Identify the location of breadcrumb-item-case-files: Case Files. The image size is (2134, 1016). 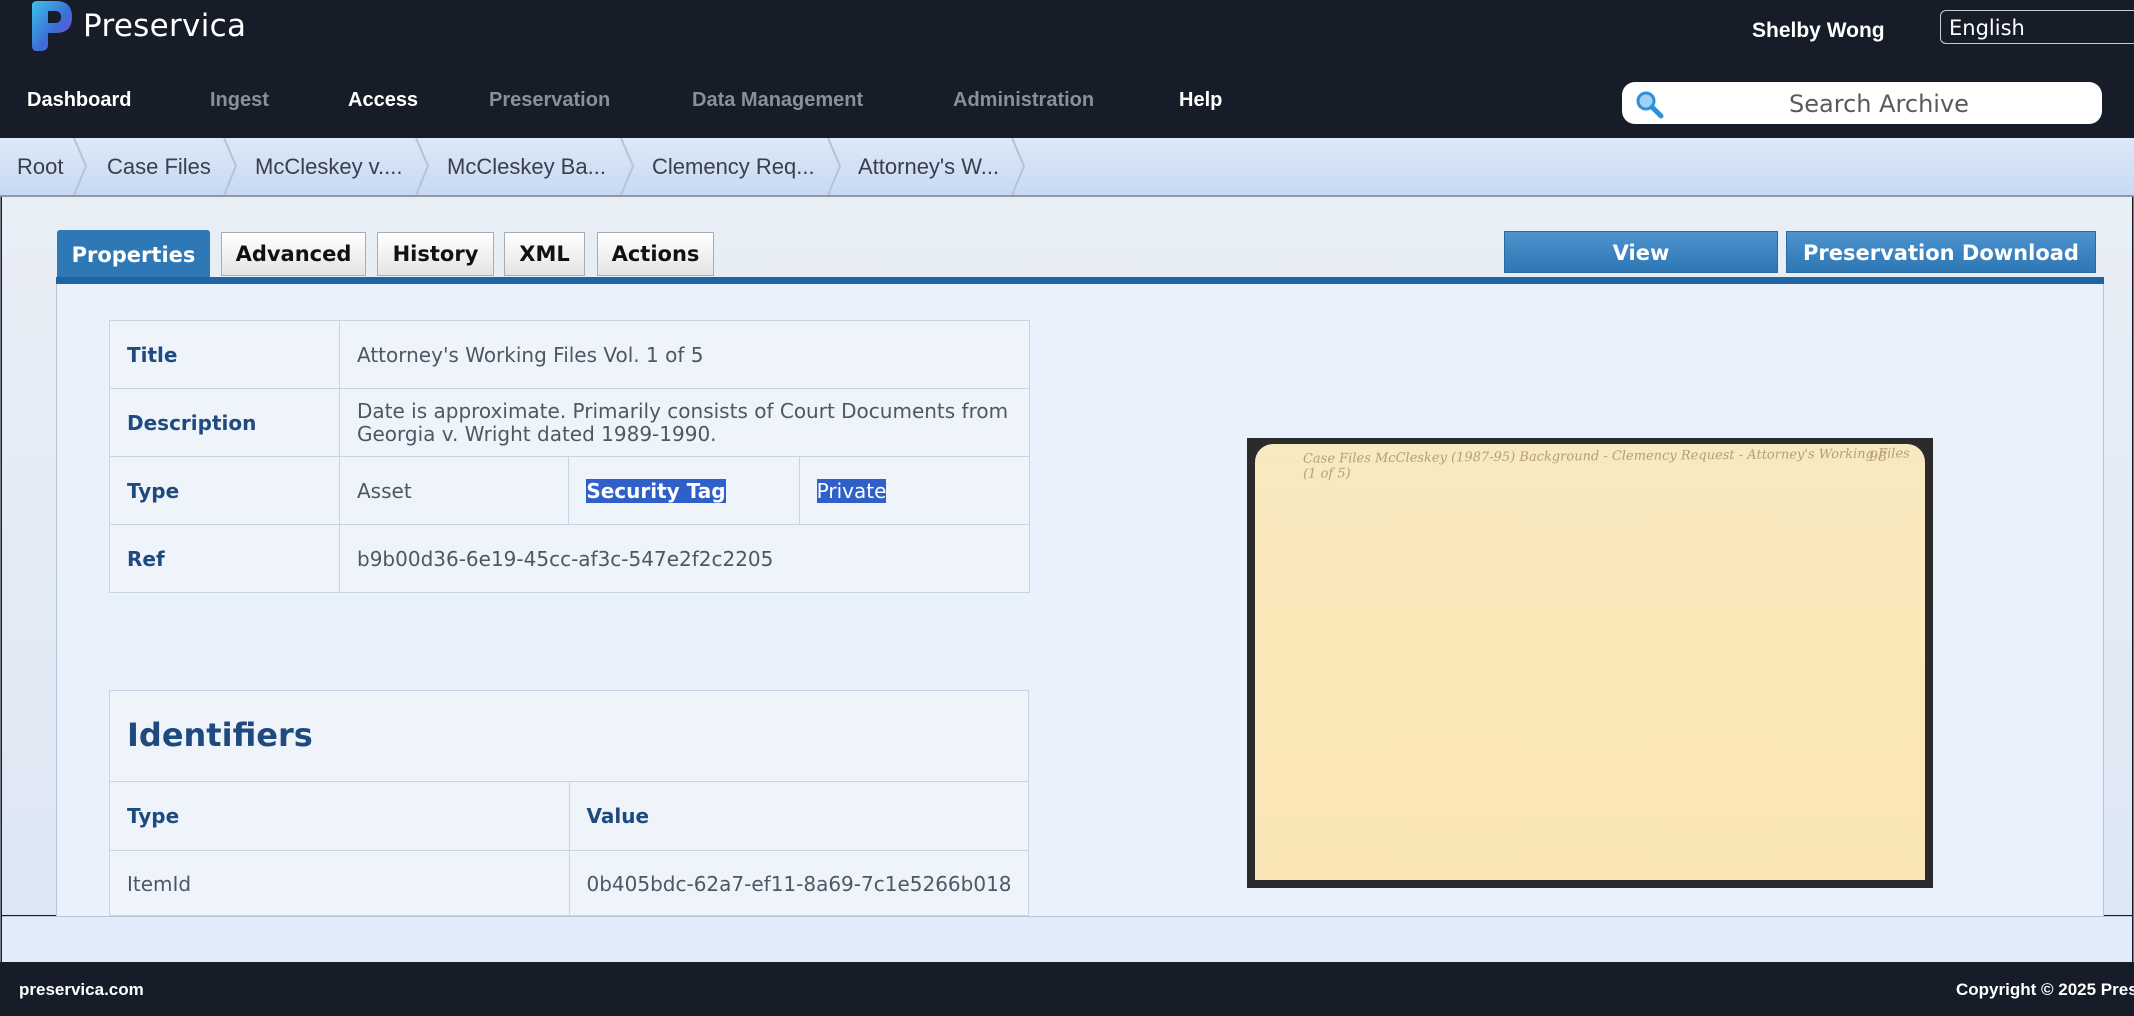
(159, 166).